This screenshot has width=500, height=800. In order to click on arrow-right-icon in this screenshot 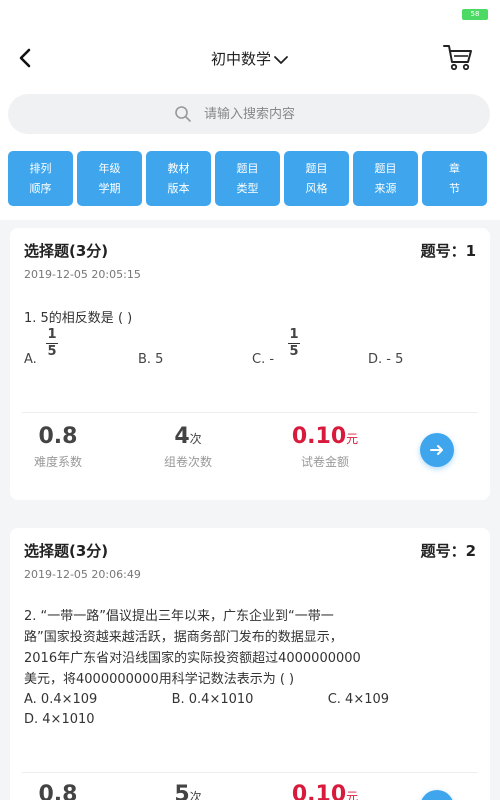, I will do `click(436, 450)`.